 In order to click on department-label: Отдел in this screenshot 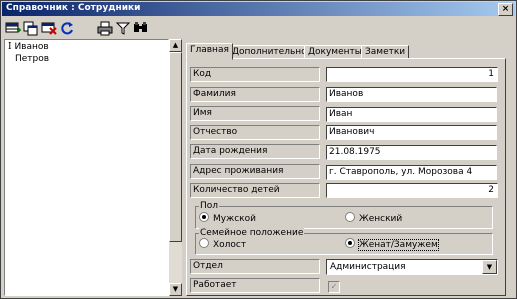, I will do `click(255, 266)`.